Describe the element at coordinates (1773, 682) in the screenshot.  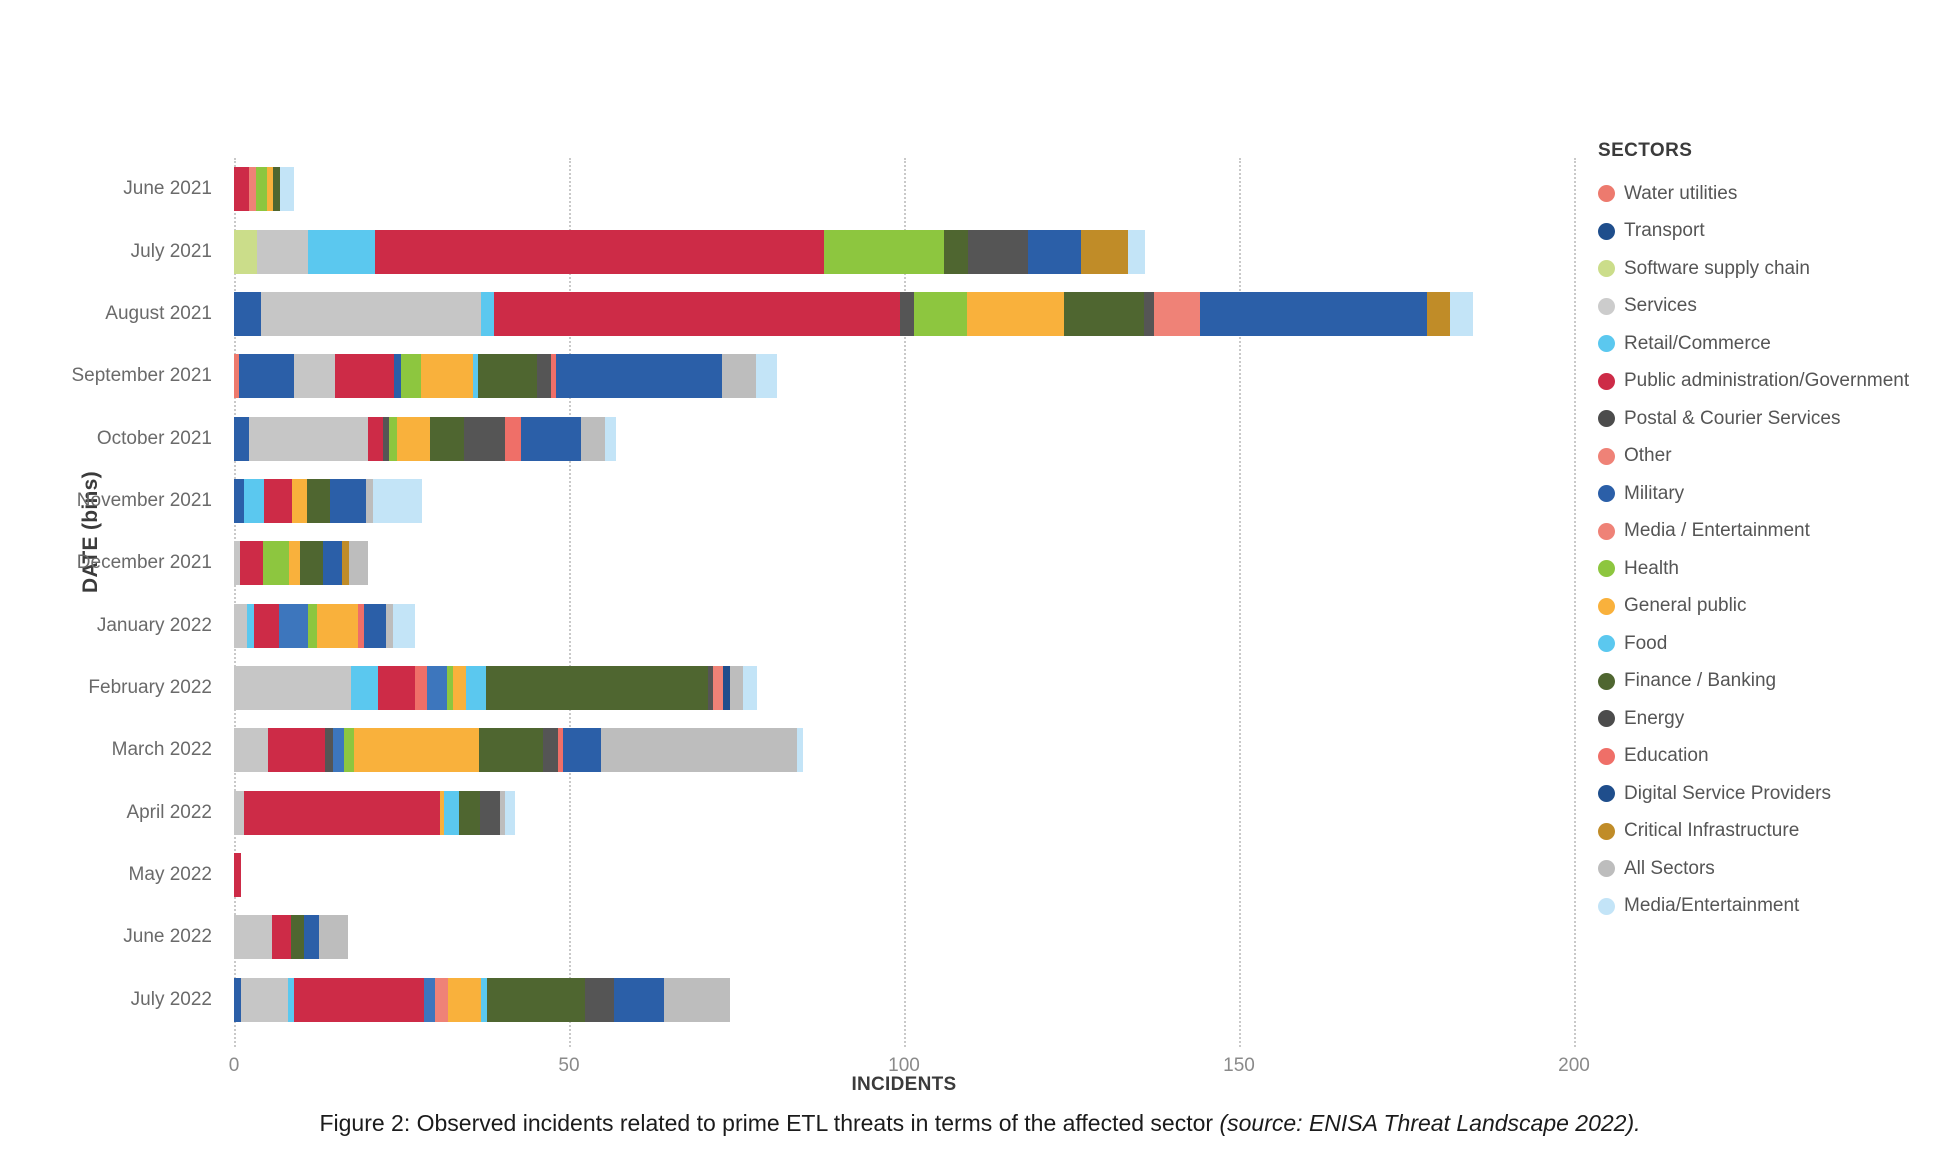
I see `legend-item: Finance / Banking` at that location.